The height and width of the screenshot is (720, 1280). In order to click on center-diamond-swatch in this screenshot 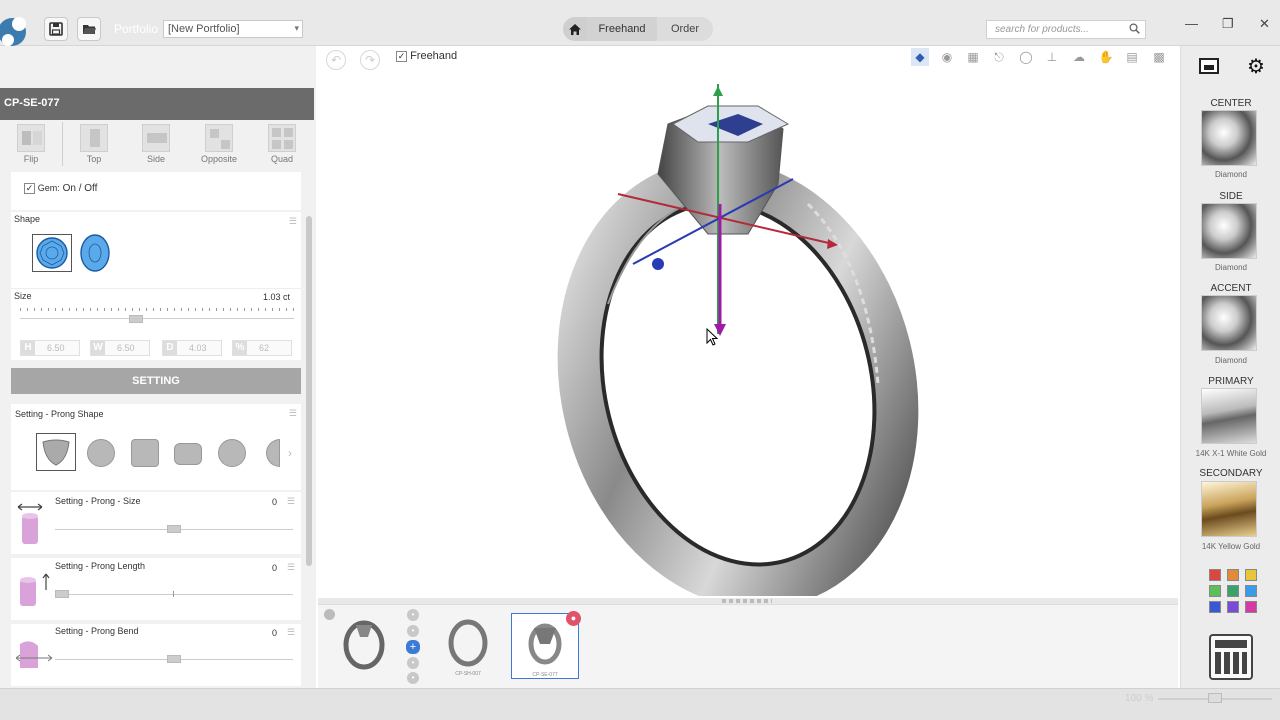, I will do `click(1229, 138)`.